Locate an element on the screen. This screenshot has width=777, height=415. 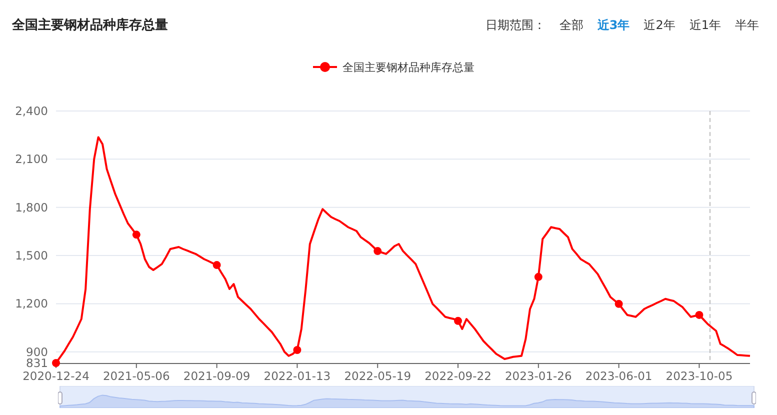
chart-title: 全国主要钢材品种库存总量 is located at coordinates (90, 25).